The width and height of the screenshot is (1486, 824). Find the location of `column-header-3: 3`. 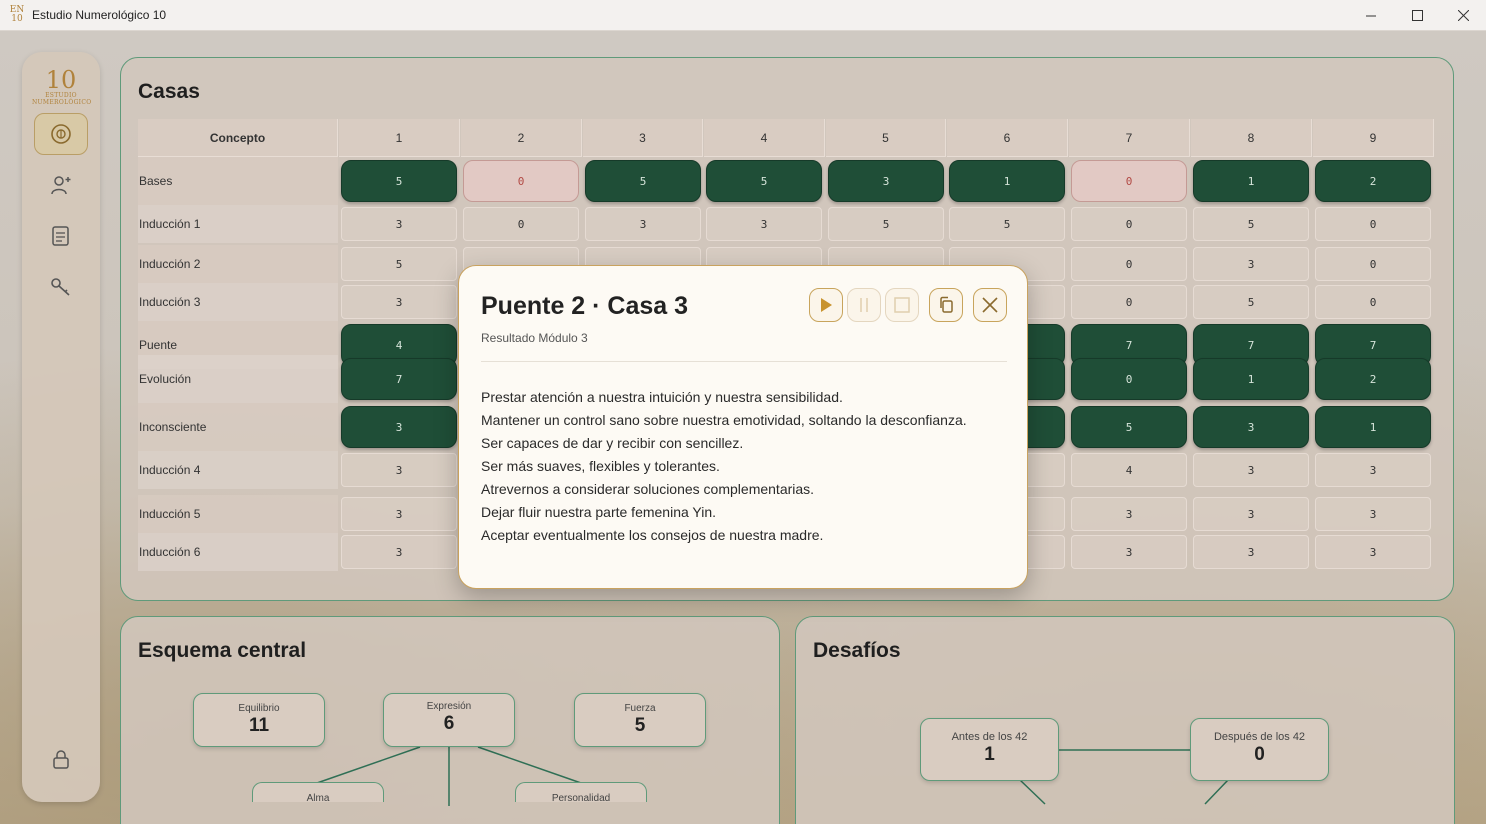

column-header-3: 3 is located at coordinates (643, 138).